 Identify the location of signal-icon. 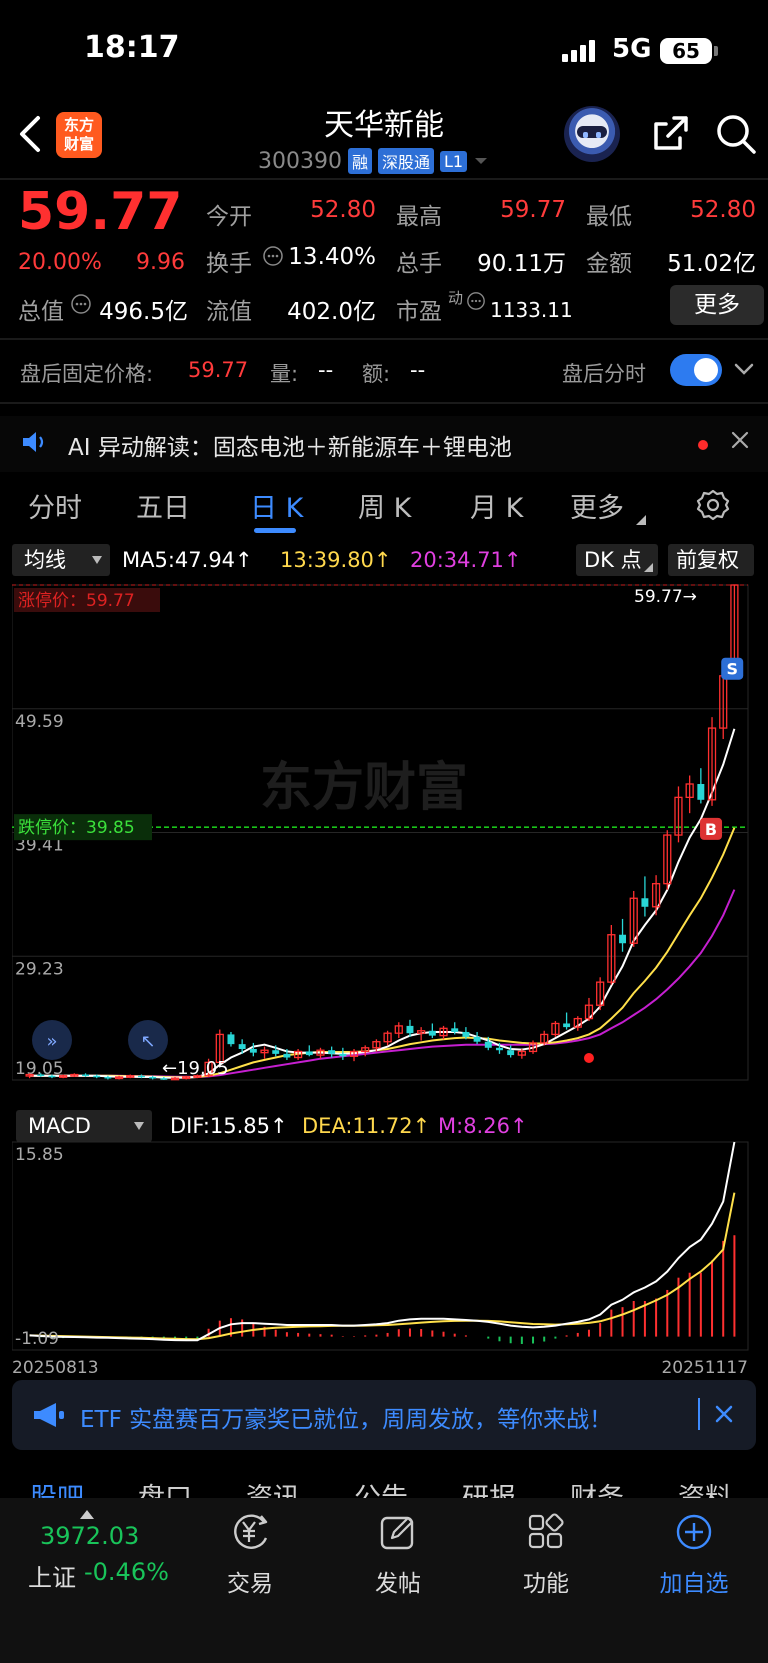
(580, 51).